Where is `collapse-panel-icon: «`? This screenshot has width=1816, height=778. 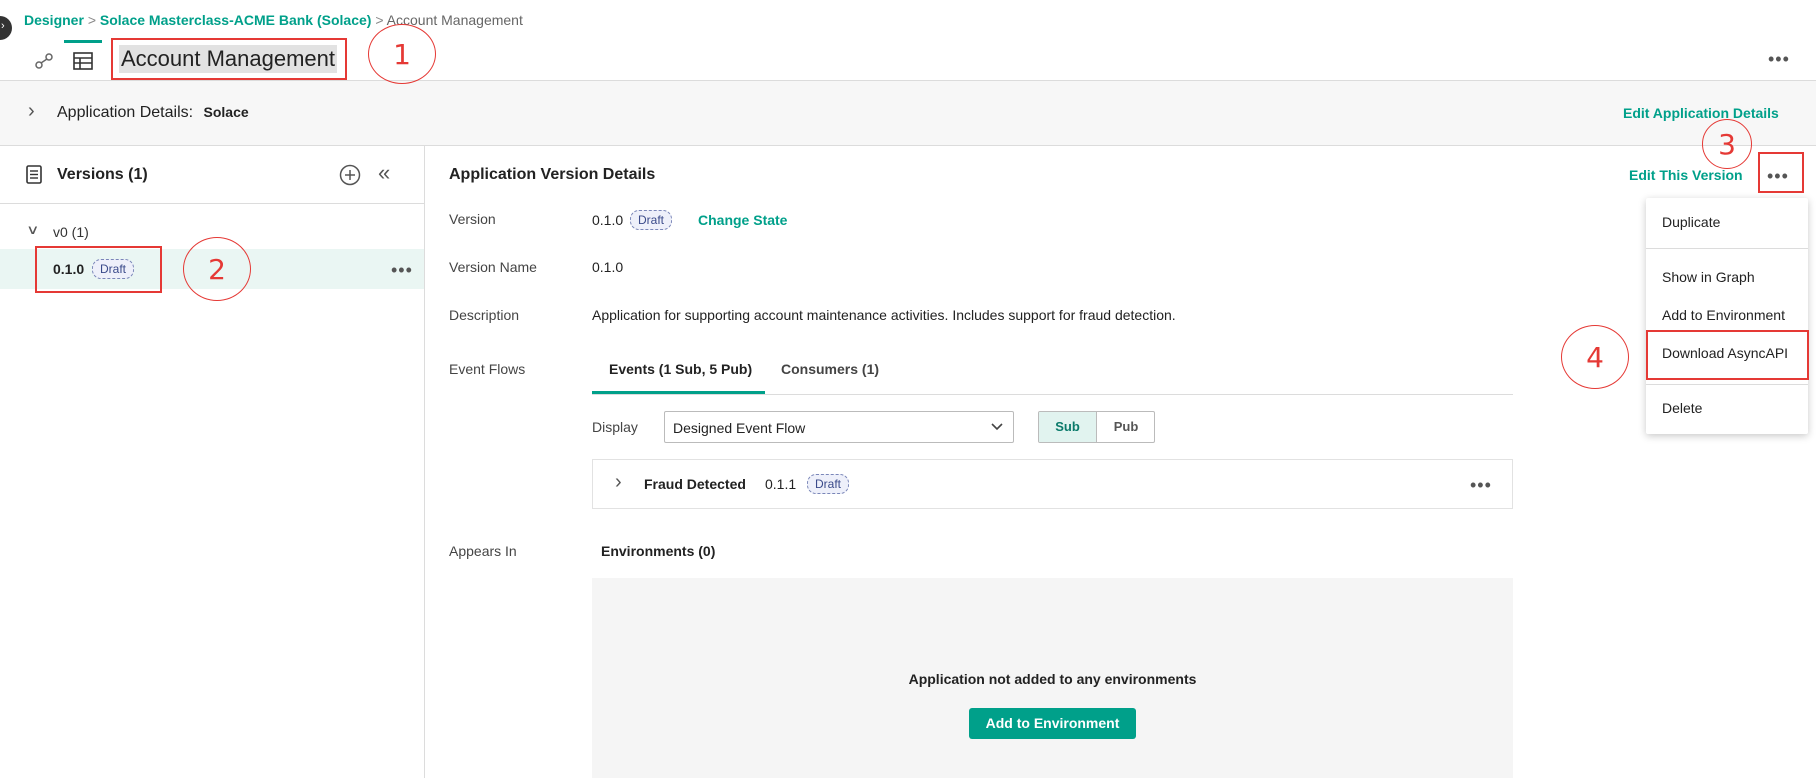 collapse-panel-icon: « is located at coordinates (384, 173).